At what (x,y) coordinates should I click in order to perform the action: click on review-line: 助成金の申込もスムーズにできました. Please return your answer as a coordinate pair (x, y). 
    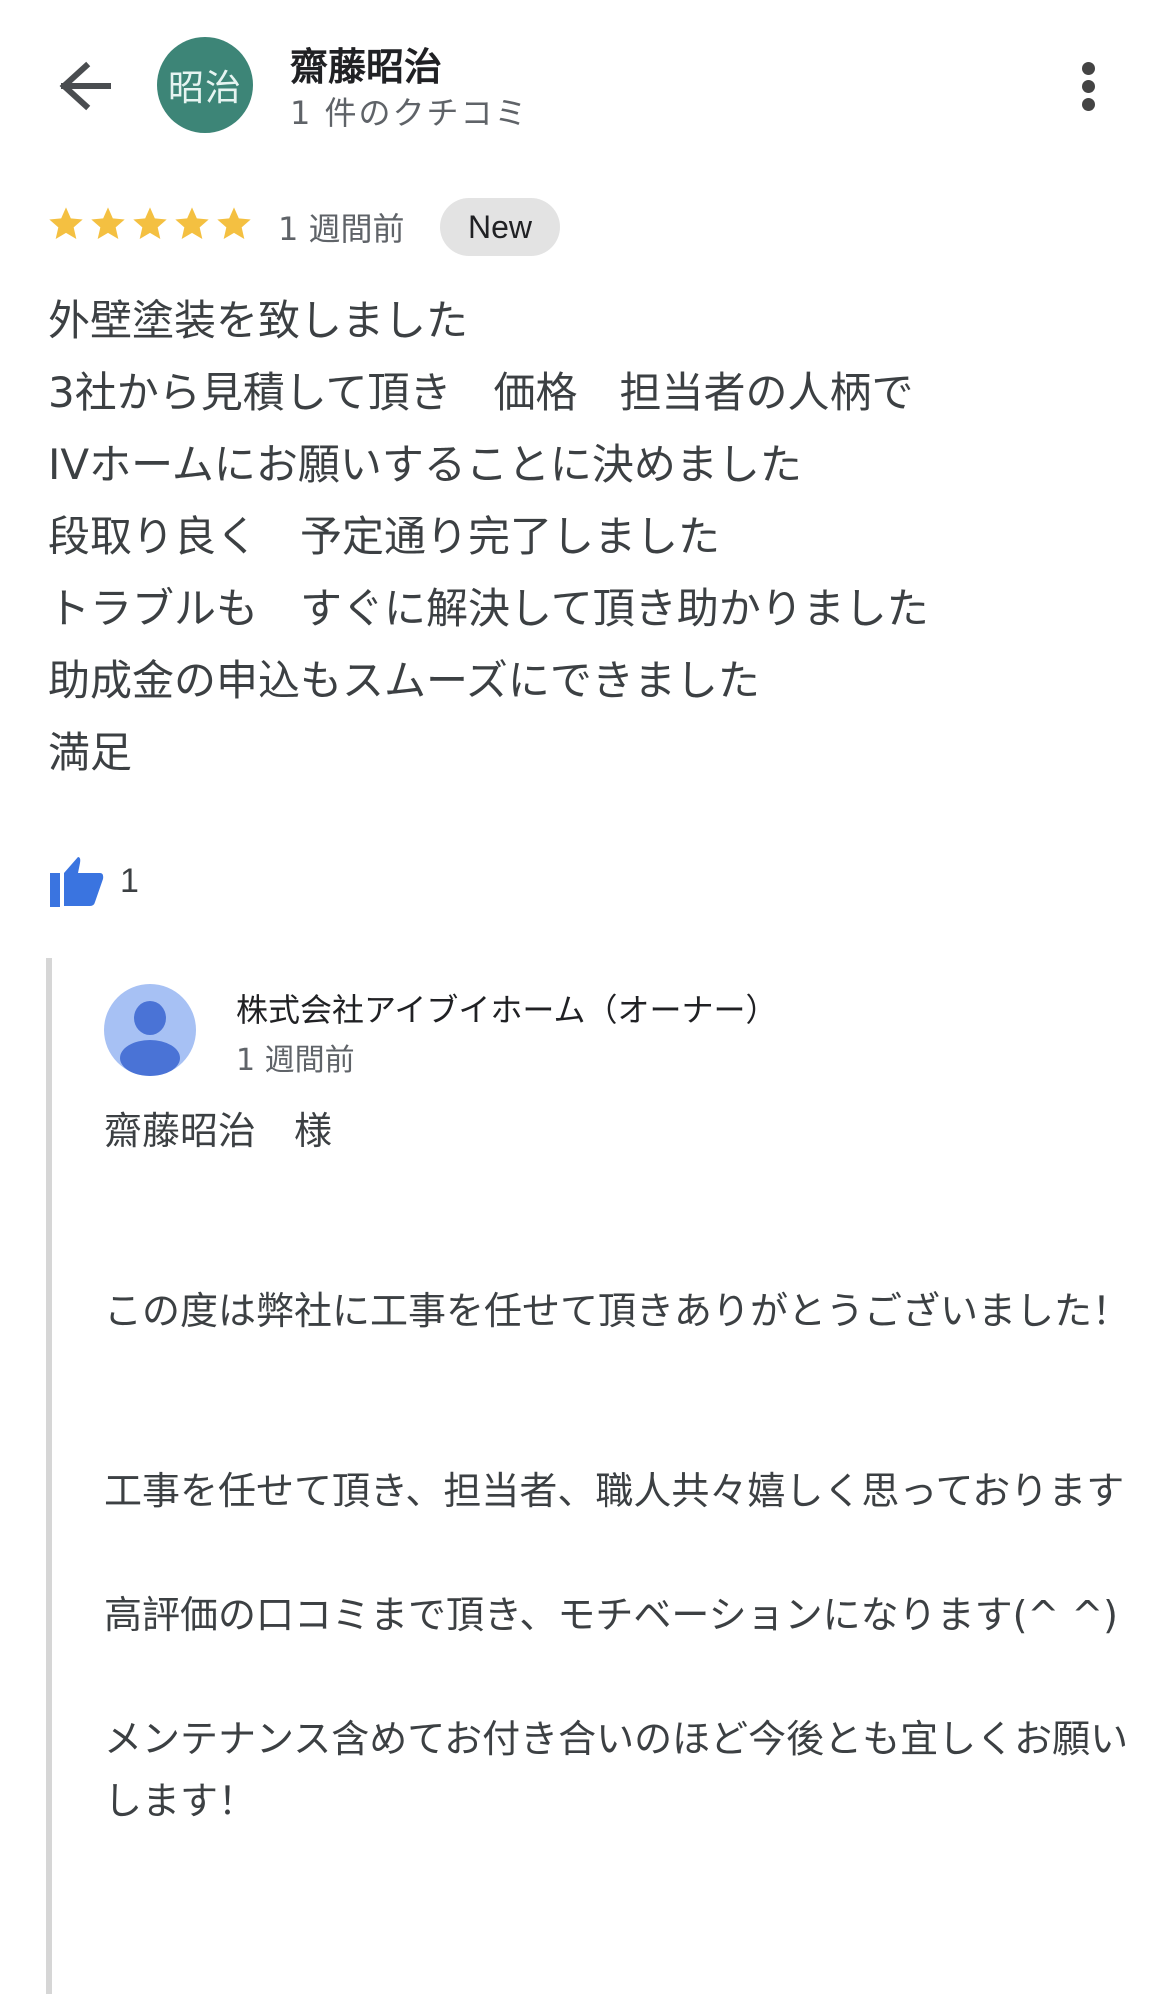
    Looking at the image, I should click on (404, 680).